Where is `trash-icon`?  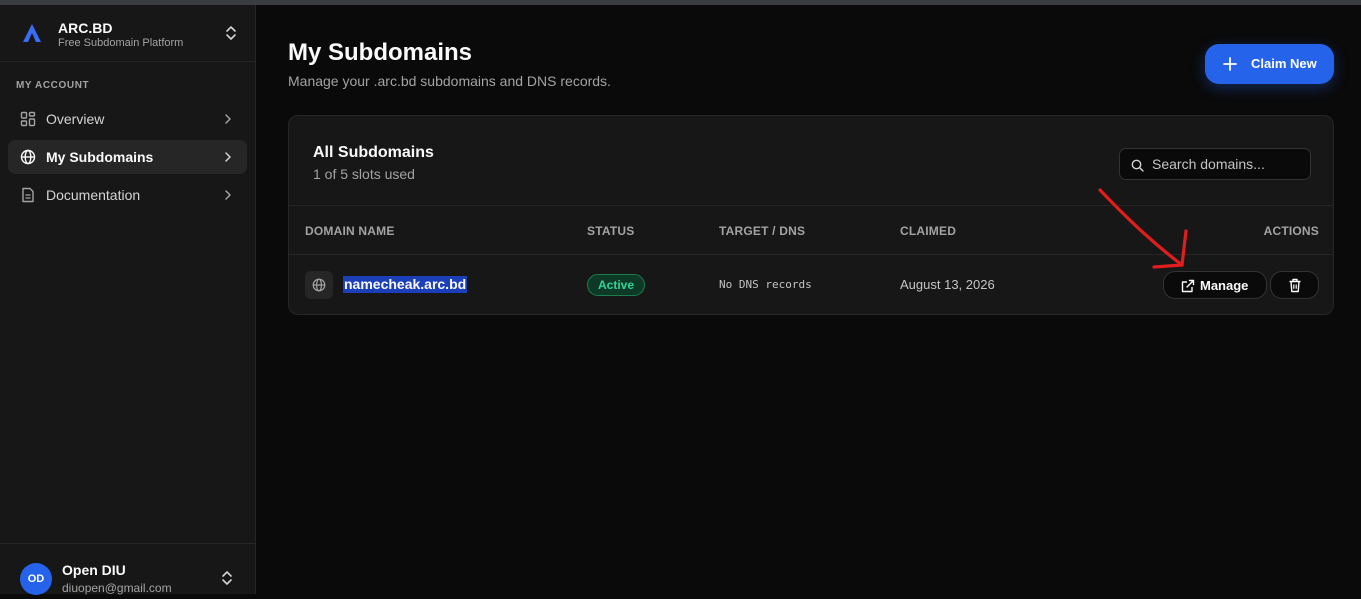 trash-icon is located at coordinates (1295, 285).